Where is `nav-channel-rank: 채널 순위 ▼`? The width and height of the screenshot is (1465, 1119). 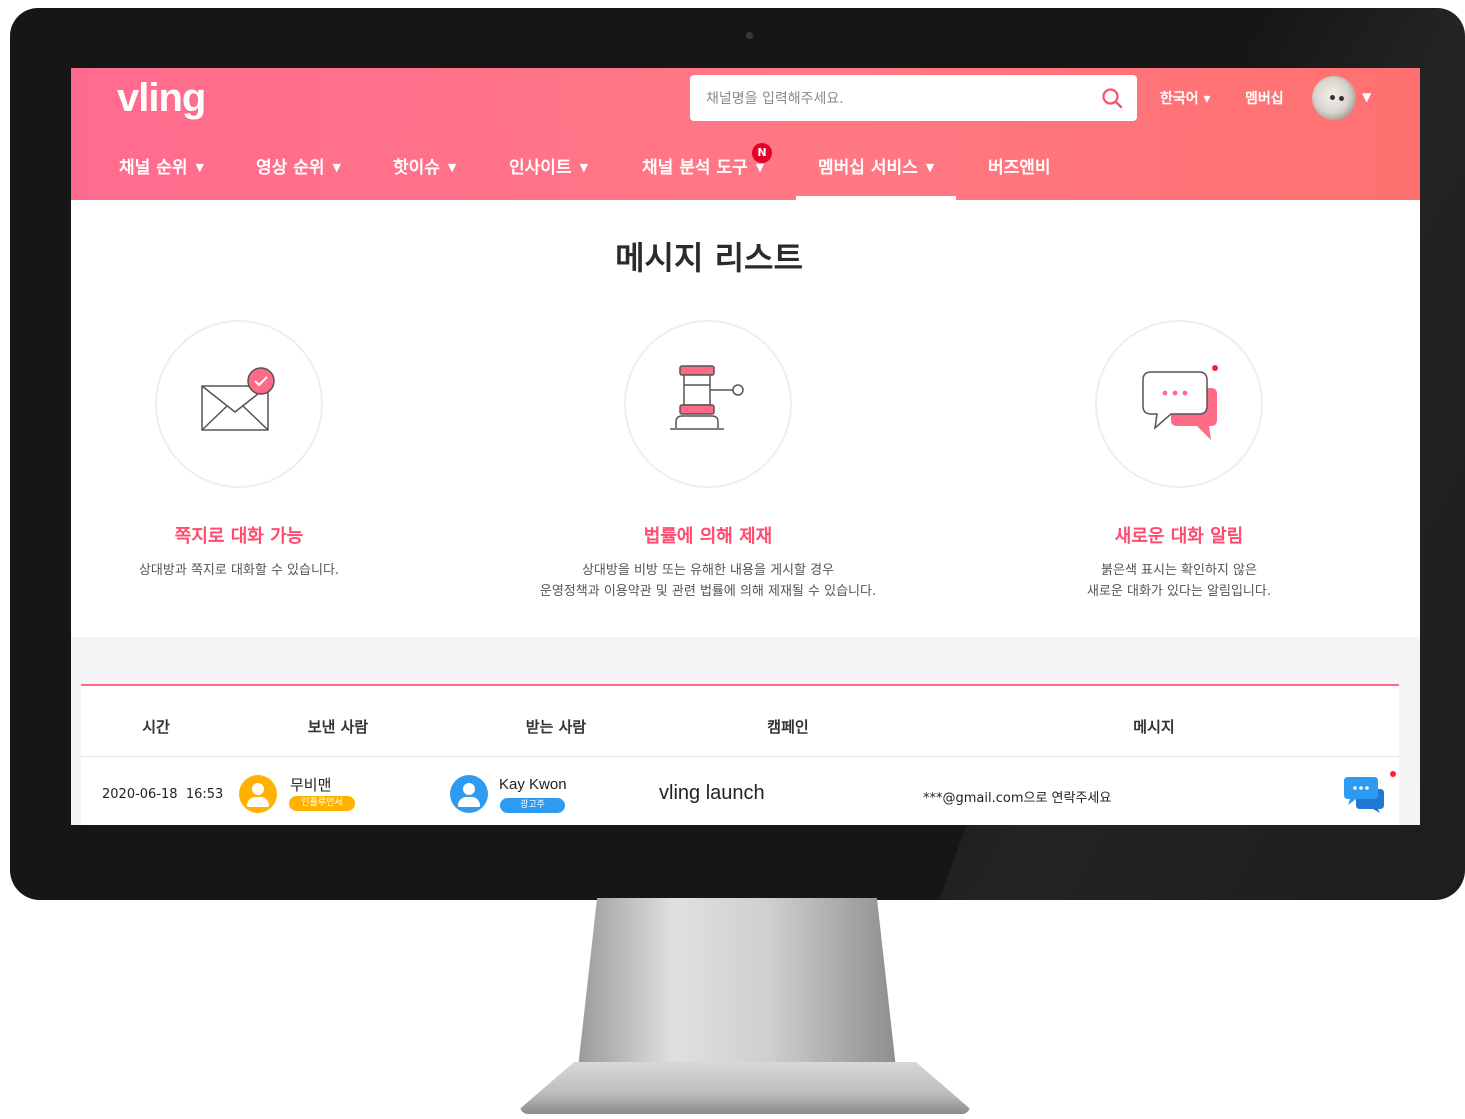
nav-channel-rank: 채널 순위 ▼ is located at coordinates (161, 171).